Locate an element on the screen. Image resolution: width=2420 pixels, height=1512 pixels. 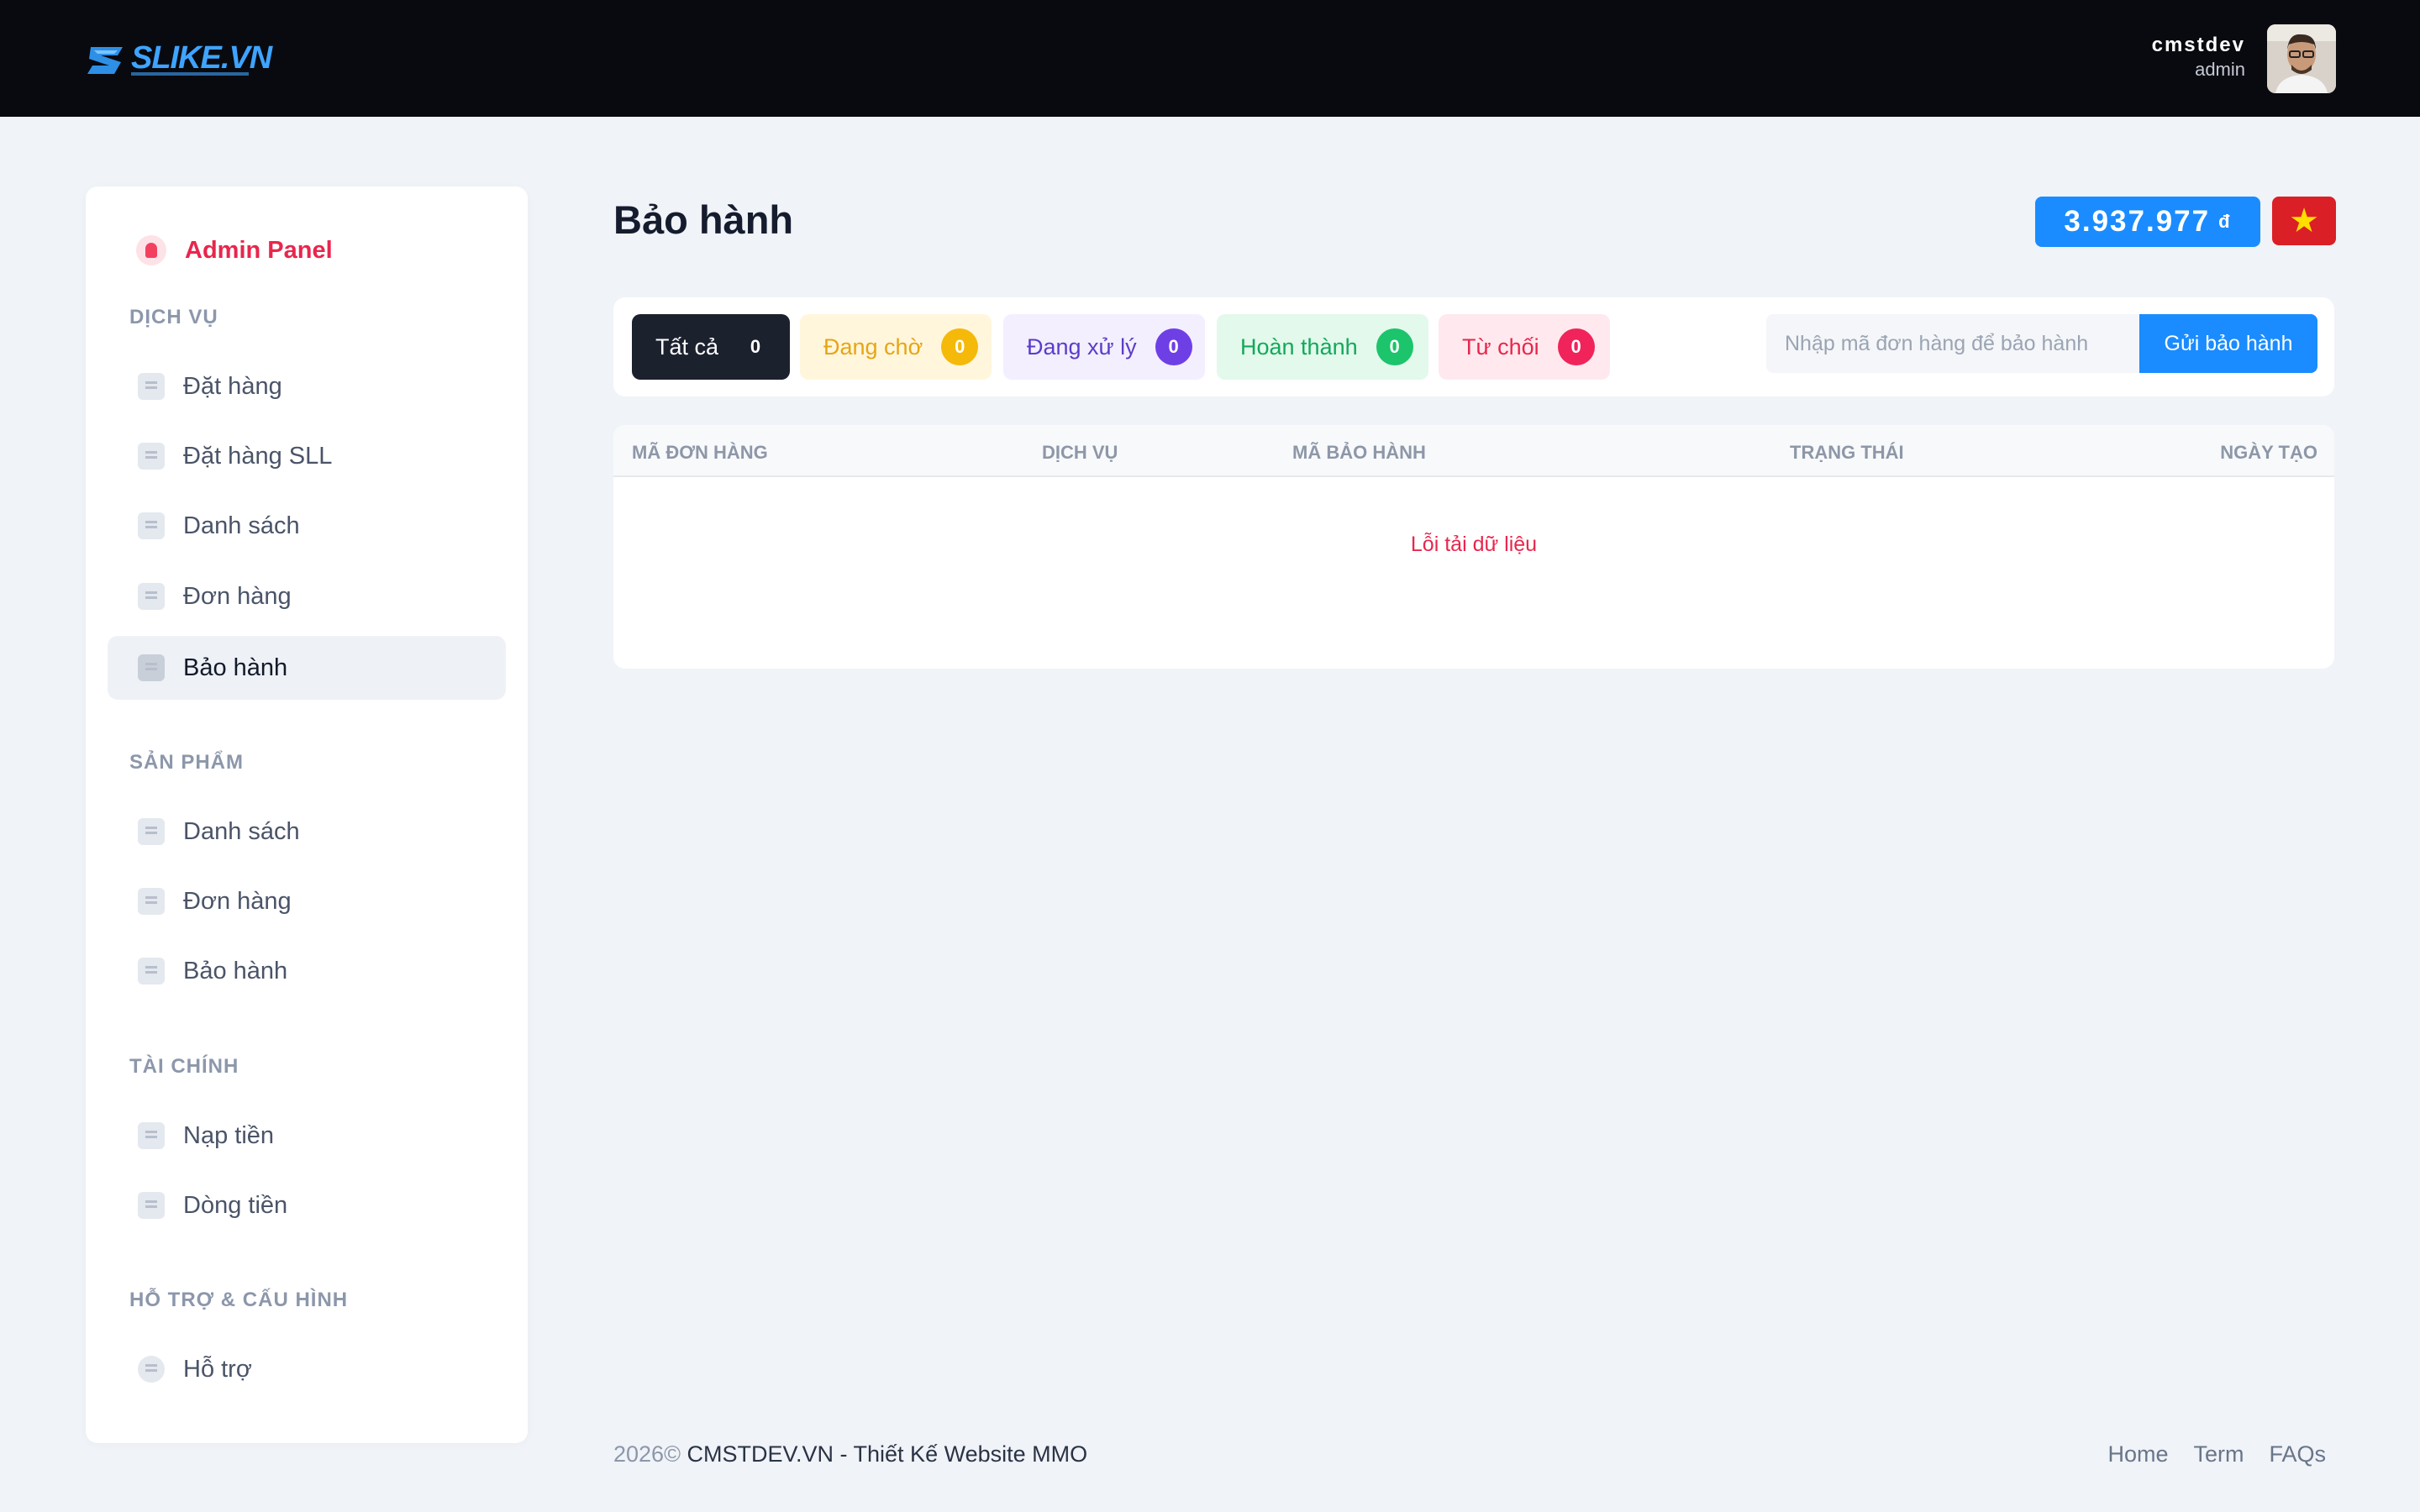
sidebar-item-label: Đặt hàng is located at coordinates (233, 386).